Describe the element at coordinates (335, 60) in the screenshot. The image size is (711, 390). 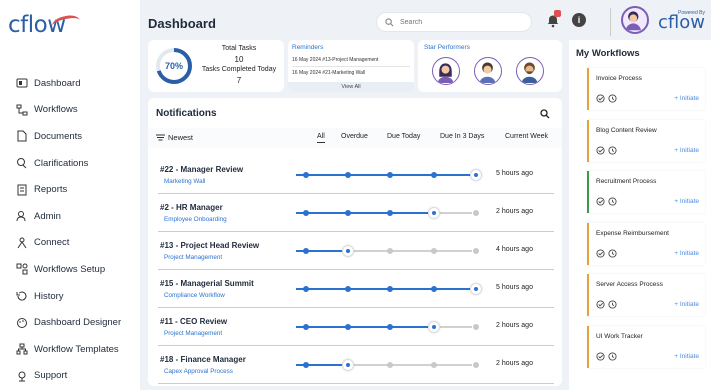
I see `reminder-item: 16 May 2024 #13-Project Management` at that location.